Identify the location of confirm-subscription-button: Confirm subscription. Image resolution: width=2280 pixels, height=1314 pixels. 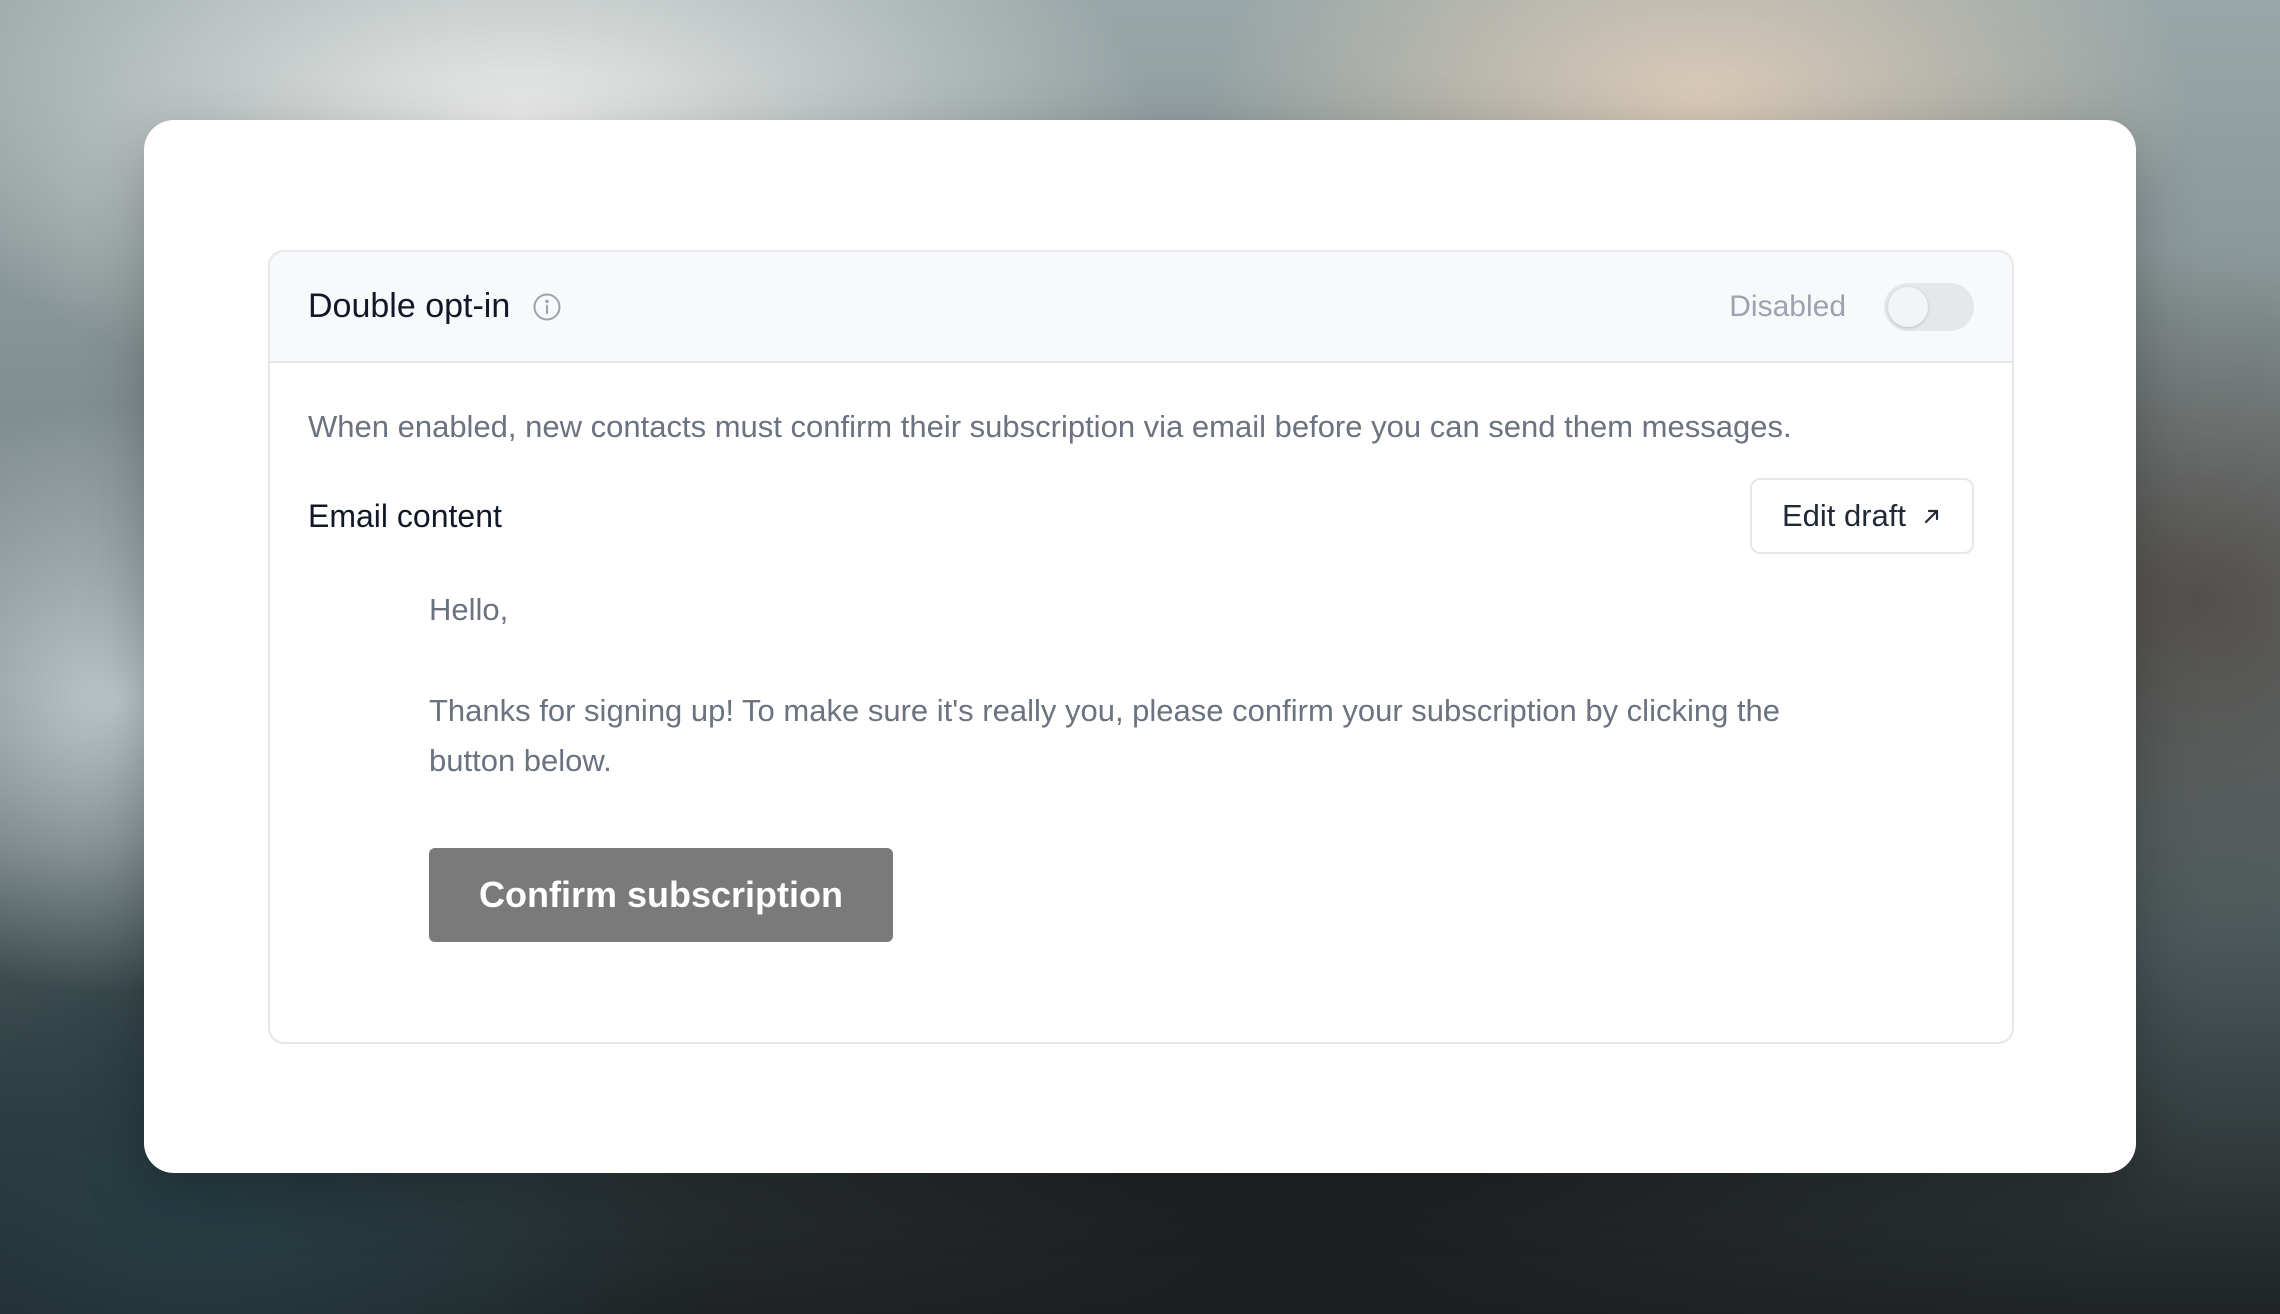
(661, 895).